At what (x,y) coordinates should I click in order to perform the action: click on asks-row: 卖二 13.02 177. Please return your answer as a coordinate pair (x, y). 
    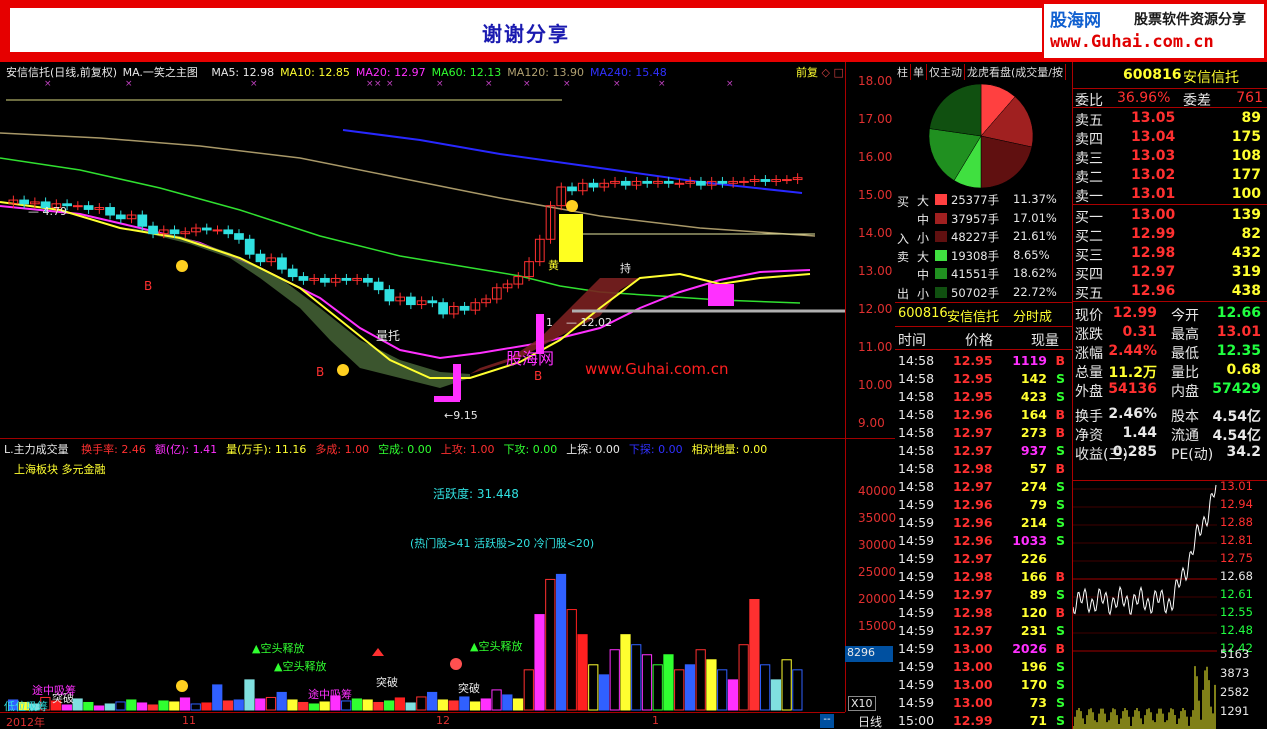
    Looking at the image, I should click on (1169, 176).